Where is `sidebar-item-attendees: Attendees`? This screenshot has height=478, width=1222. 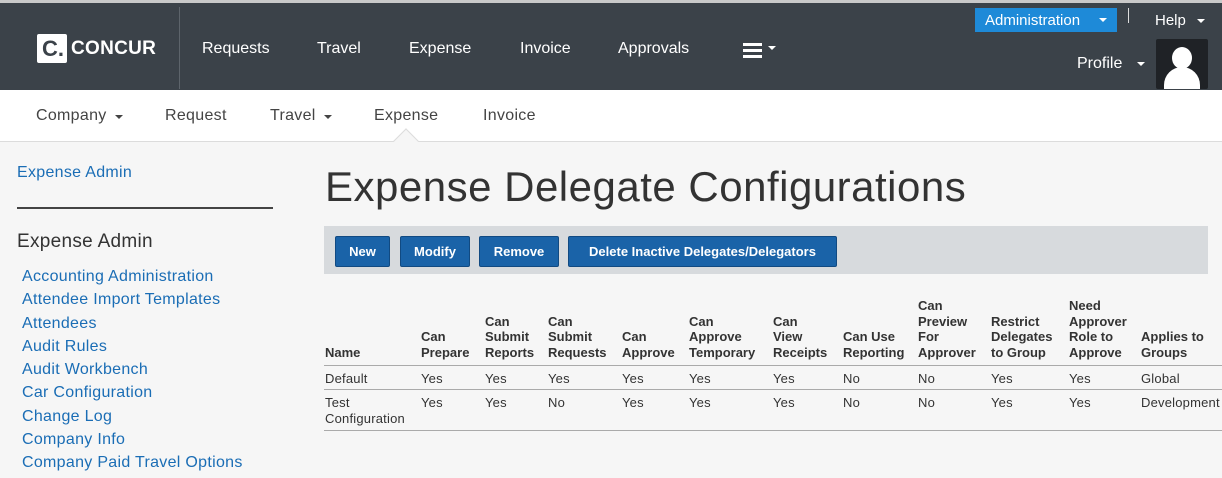 sidebar-item-attendees: Attendees is located at coordinates (132, 326).